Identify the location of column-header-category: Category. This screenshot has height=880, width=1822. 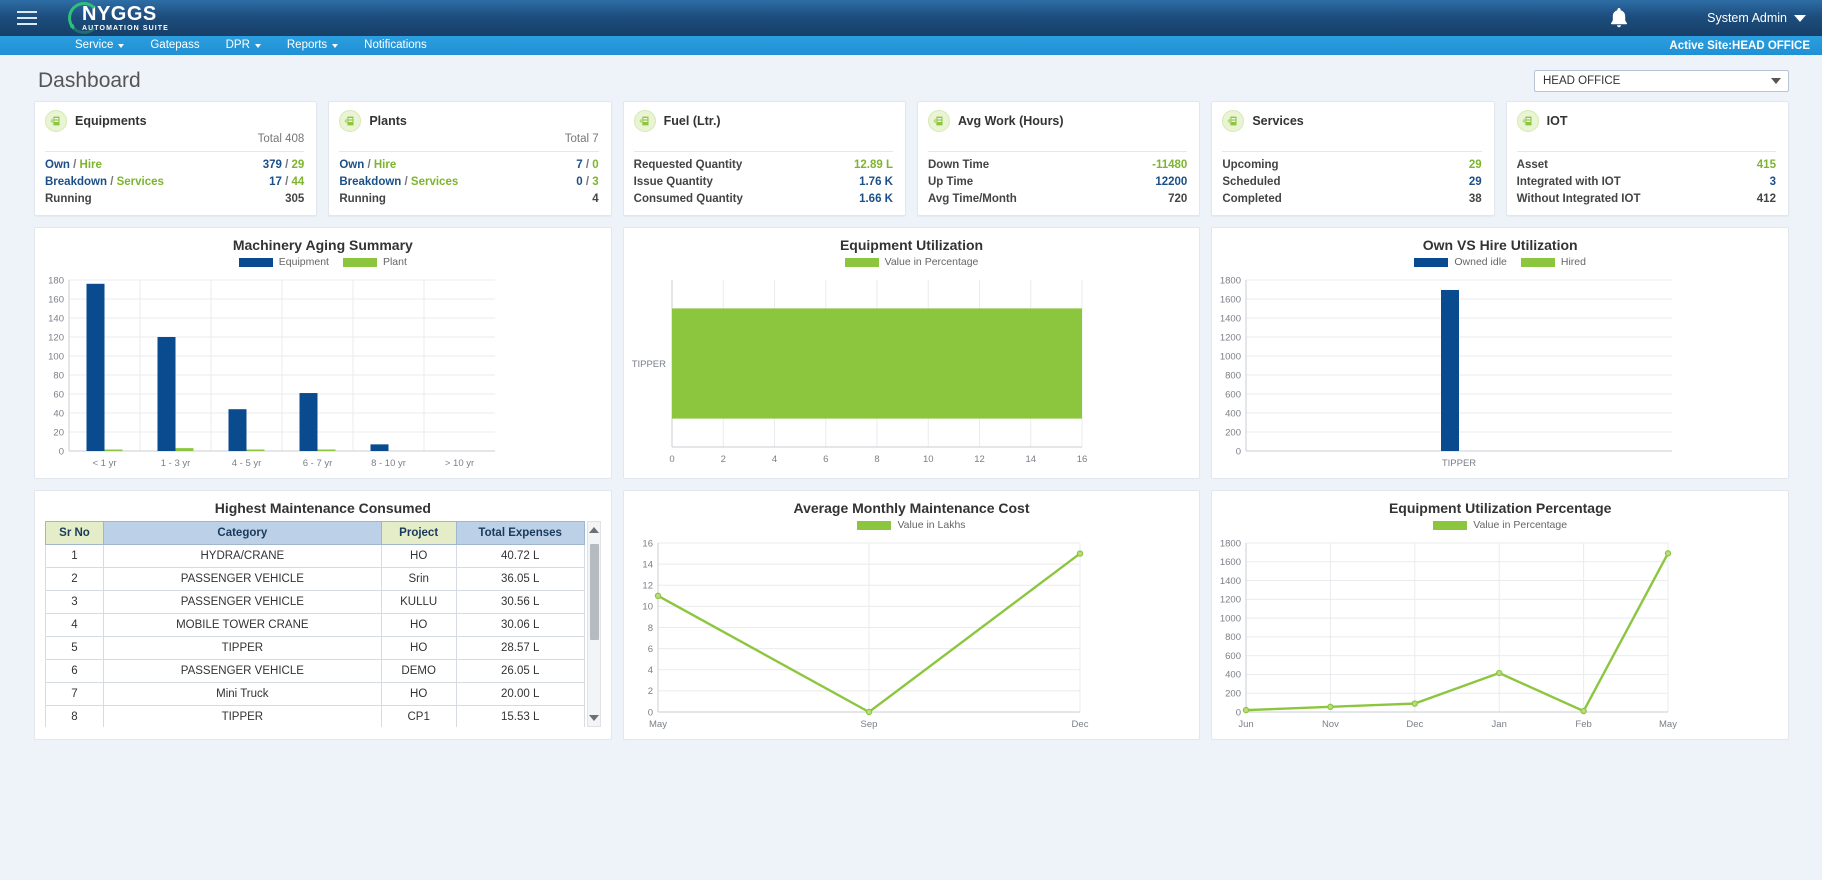
(242, 533).